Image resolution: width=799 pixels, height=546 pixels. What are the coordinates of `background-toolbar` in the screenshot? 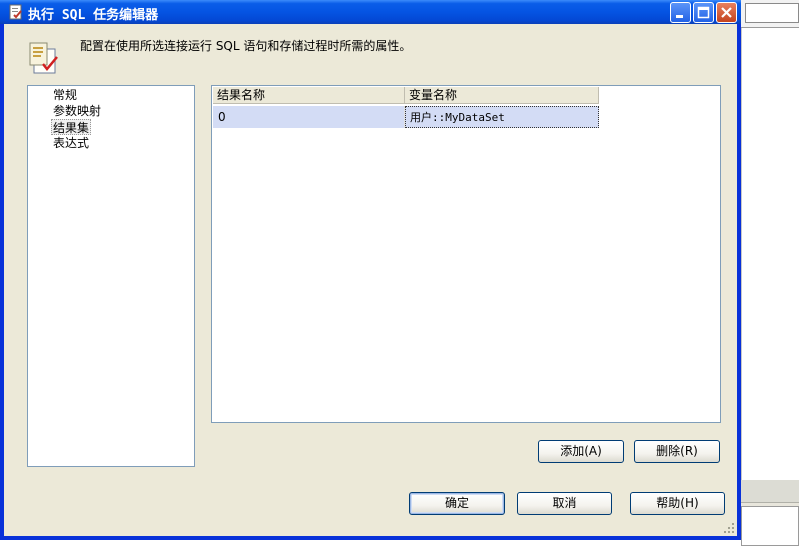 It's located at (770, 14).